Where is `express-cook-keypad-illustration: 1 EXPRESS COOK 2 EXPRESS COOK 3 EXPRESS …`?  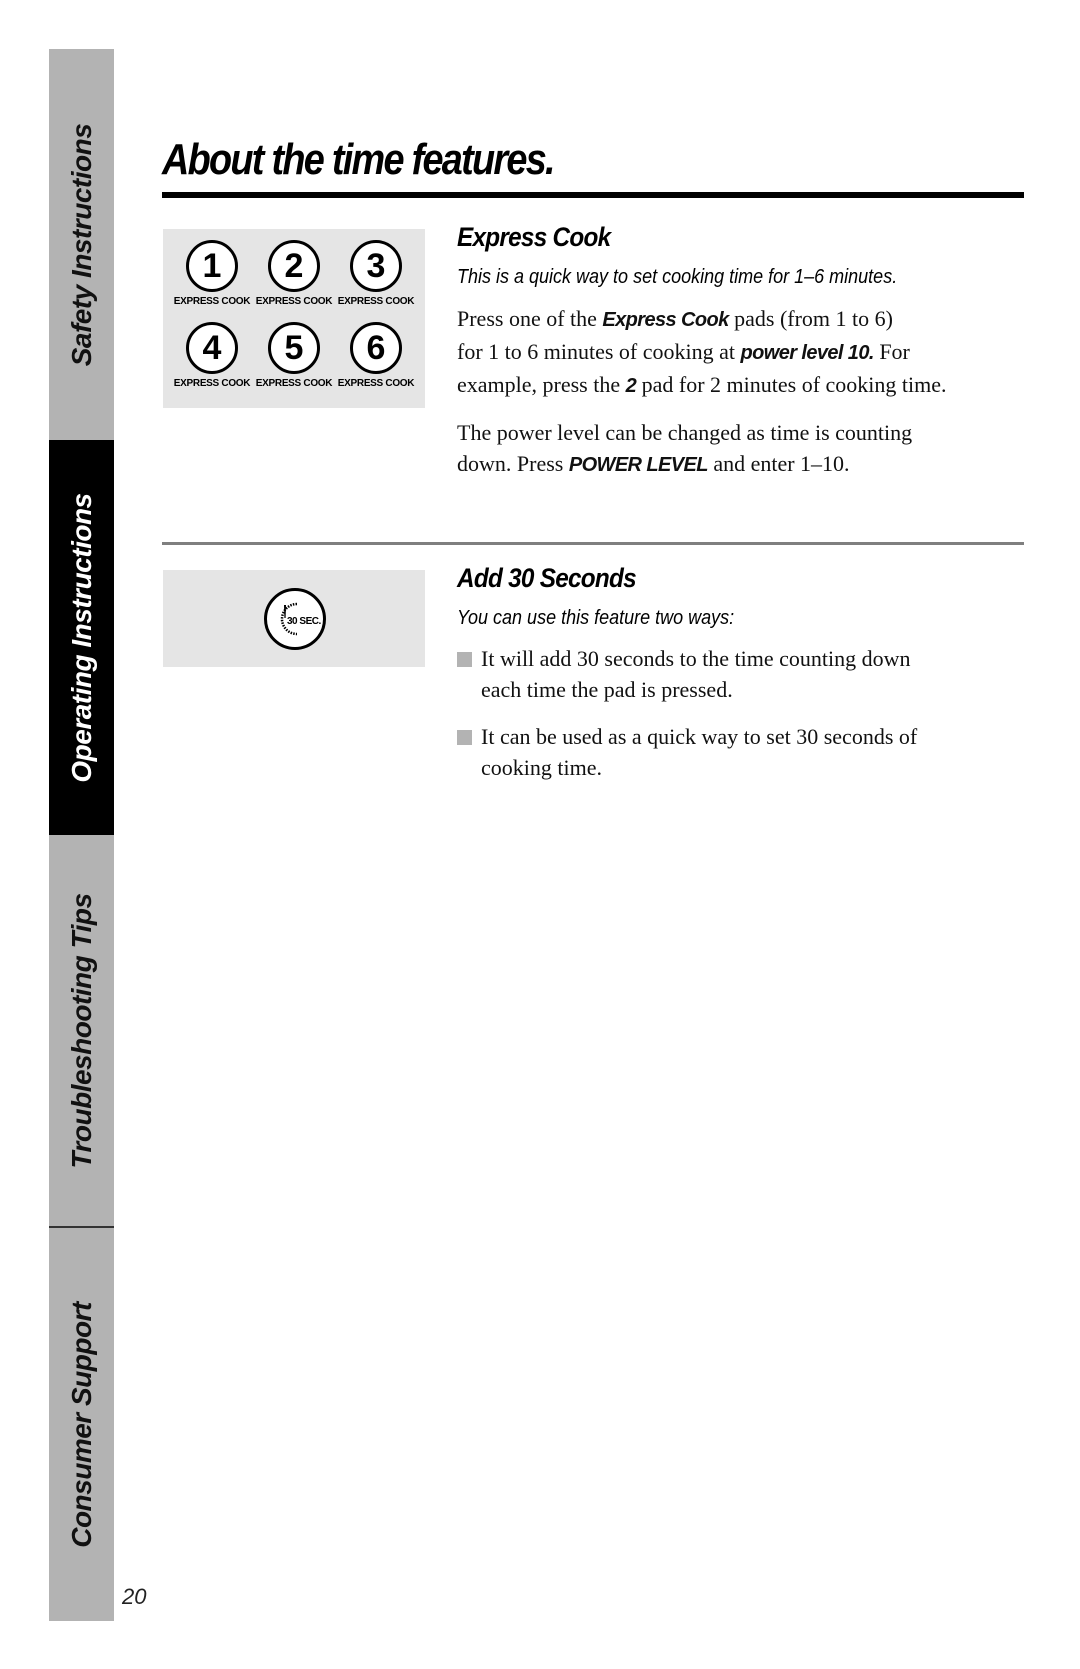 express-cook-keypad-illustration: 1 EXPRESS COOK 2 EXPRESS COOK 3 EXPRESS … is located at coordinates (294, 318).